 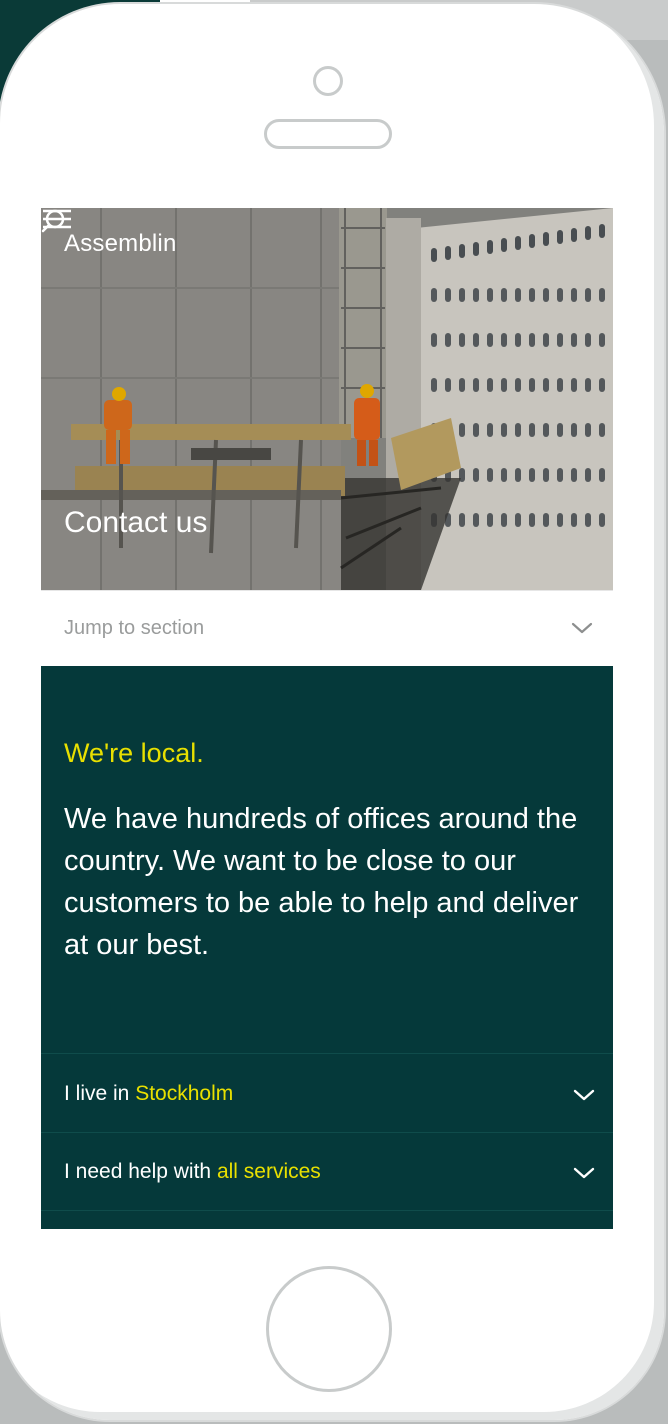 I want to click on hamburger-menu-icon, so click(x=57, y=219).